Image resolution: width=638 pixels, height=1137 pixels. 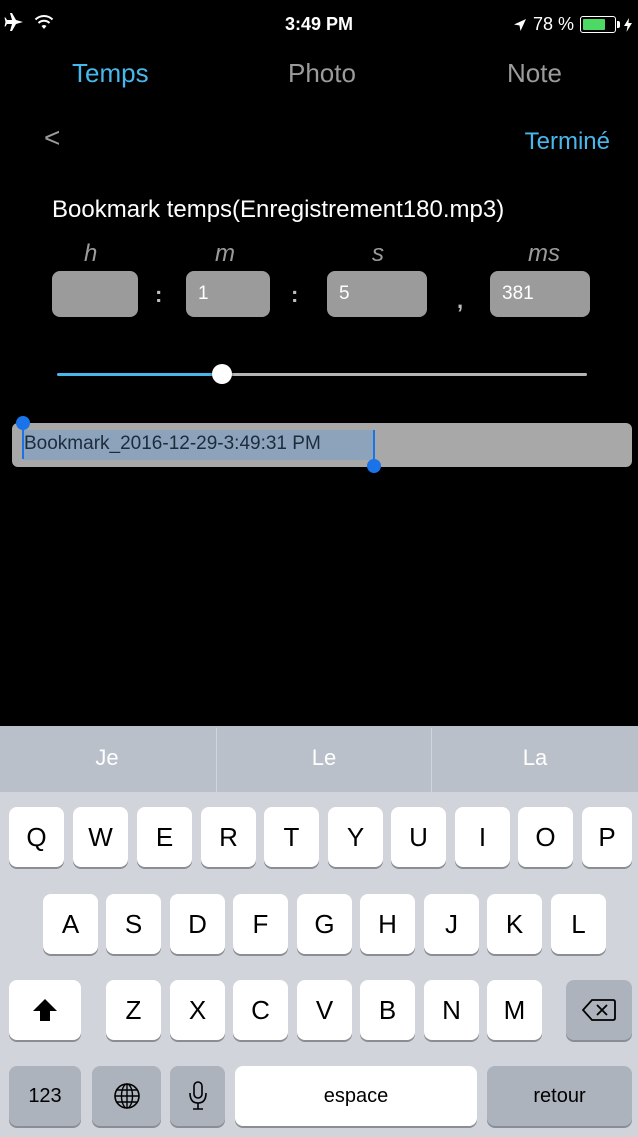 I want to click on return-key: retour, so click(x=559, y=1096).